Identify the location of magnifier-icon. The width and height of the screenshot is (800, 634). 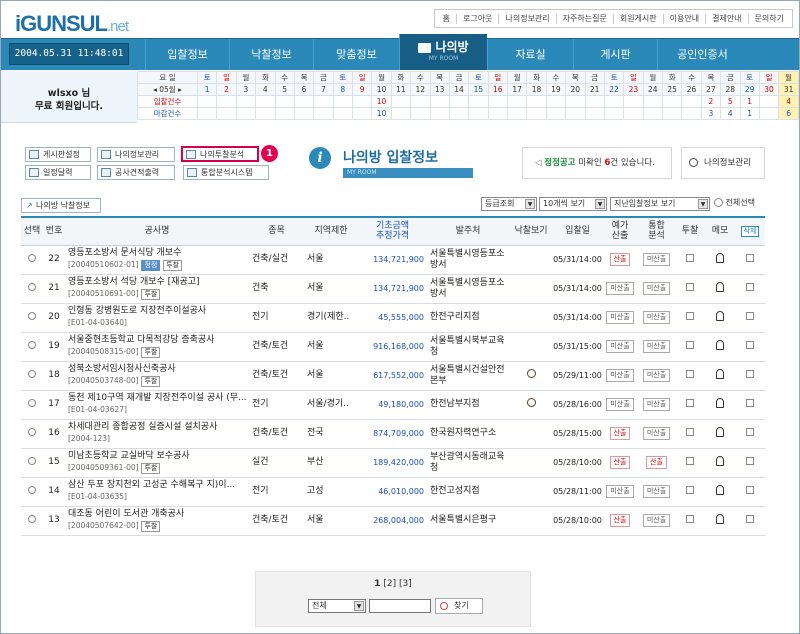
(531, 402).